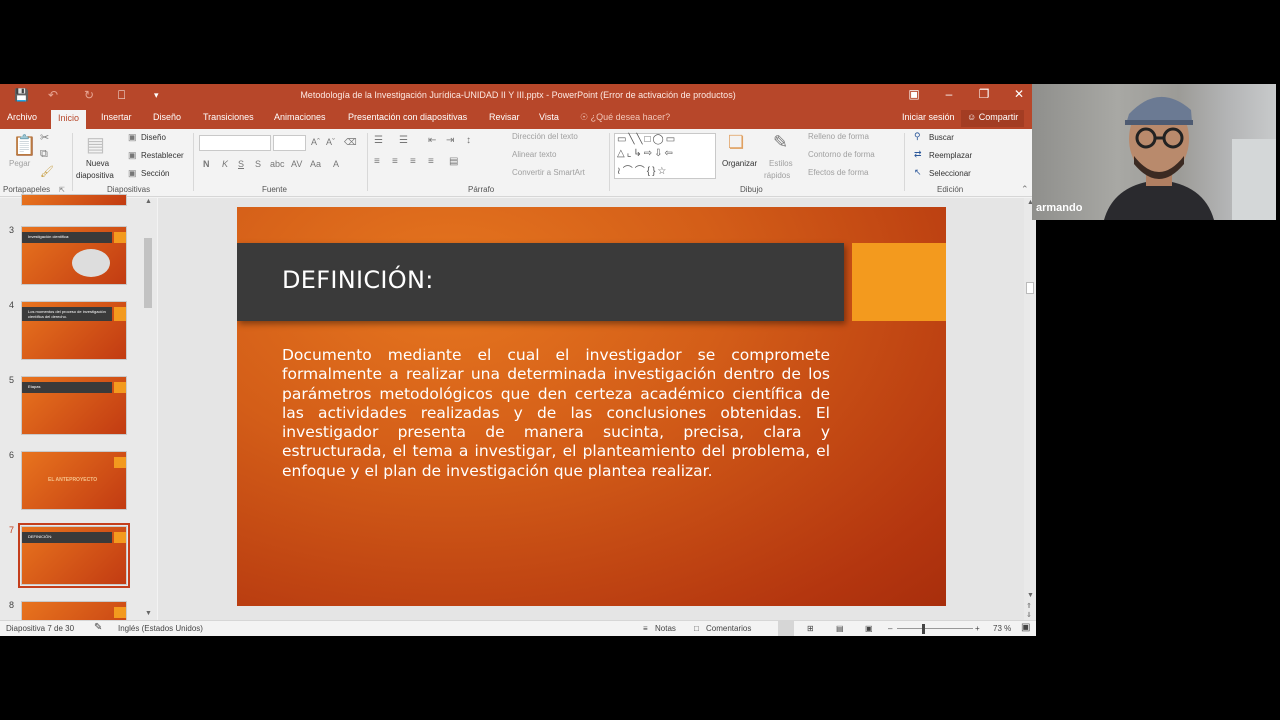  What do you see at coordinates (228, 117) in the screenshot?
I see `tab-transiciones: Transiciones` at bounding box center [228, 117].